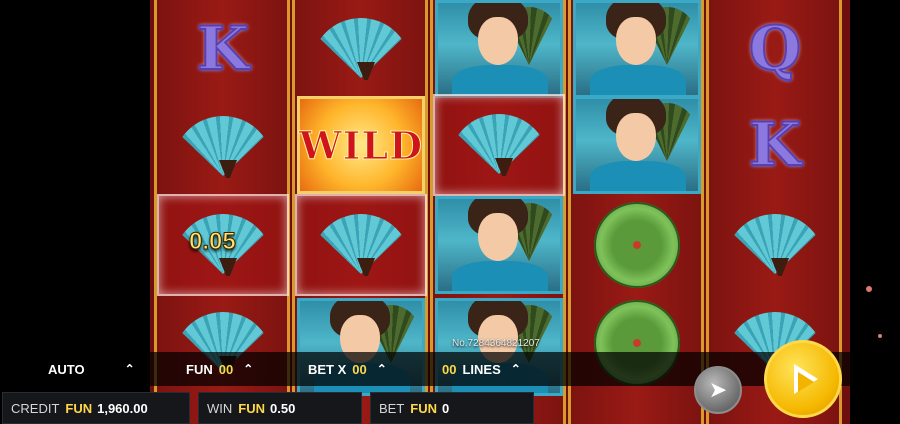 The width and height of the screenshot is (900, 424). I want to click on credit-display: CREDIT FUN 1,960.00, so click(96, 408).